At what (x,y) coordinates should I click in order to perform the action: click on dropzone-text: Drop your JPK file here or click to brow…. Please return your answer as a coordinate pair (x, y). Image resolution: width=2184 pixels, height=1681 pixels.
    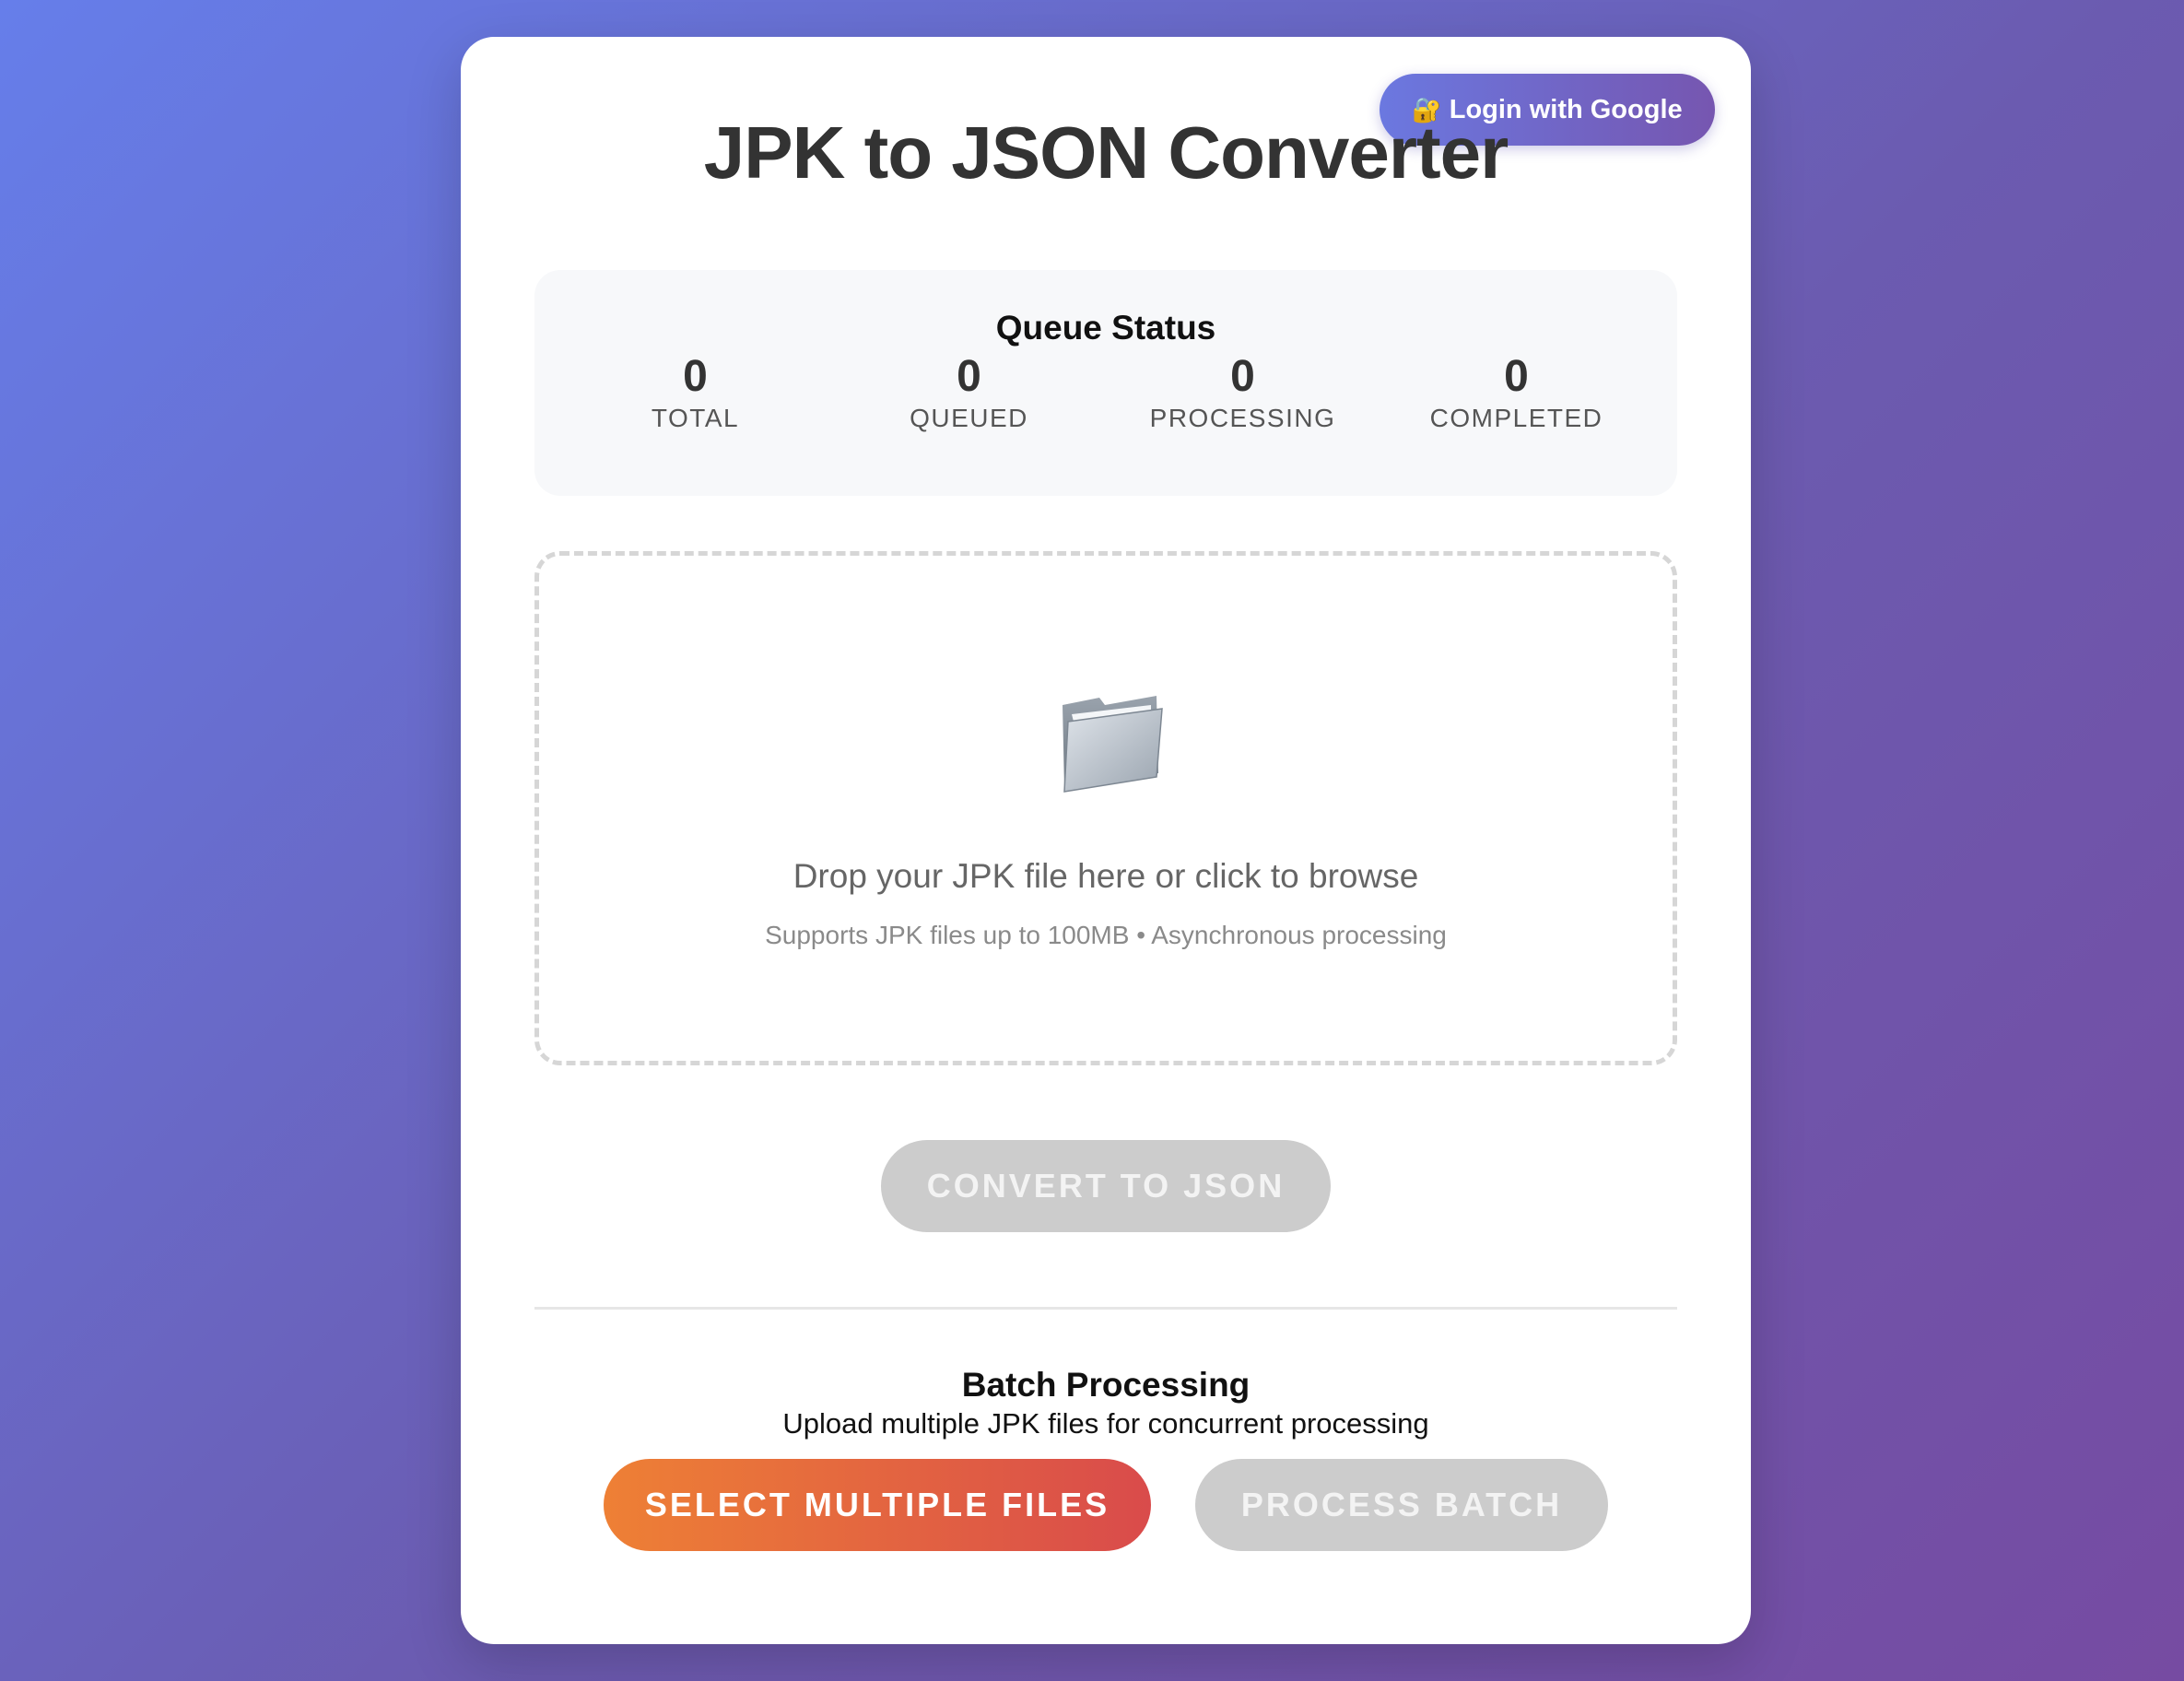
    Looking at the image, I should click on (1106, 876).